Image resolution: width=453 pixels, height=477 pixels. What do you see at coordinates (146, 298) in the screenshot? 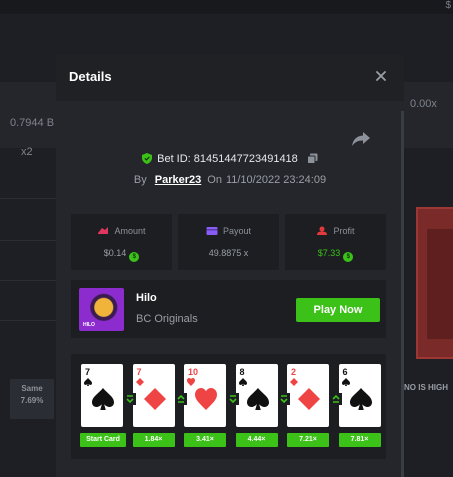
I see `game-name: Hilo` at bounding box center [146, 298].